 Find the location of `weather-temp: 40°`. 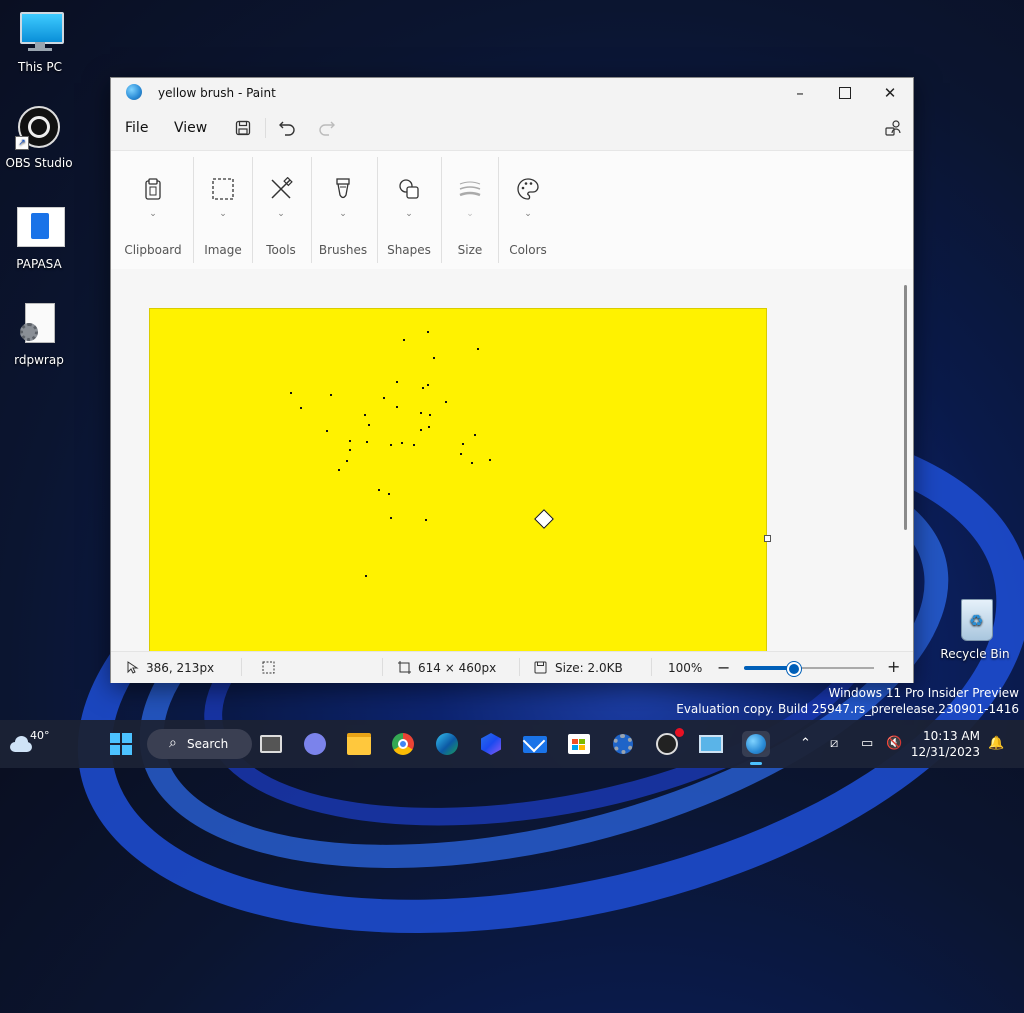

weather-temp: 40° is located at coordinates (40, 735).